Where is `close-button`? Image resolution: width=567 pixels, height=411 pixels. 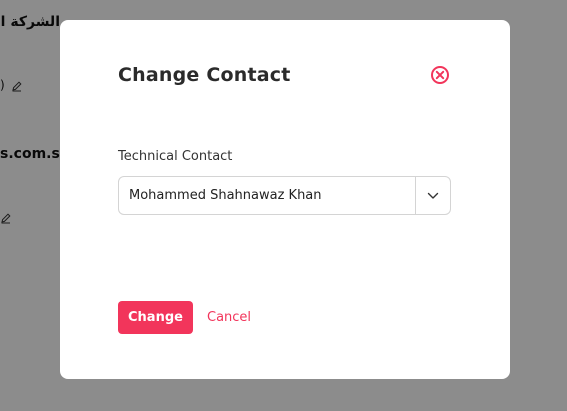 close-button is located at coordinates (440, 75).